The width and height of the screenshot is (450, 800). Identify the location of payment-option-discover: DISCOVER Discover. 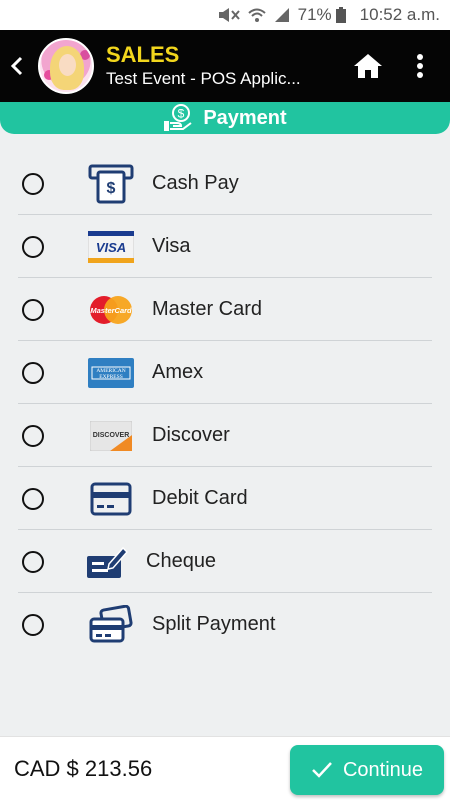
(225, 435).